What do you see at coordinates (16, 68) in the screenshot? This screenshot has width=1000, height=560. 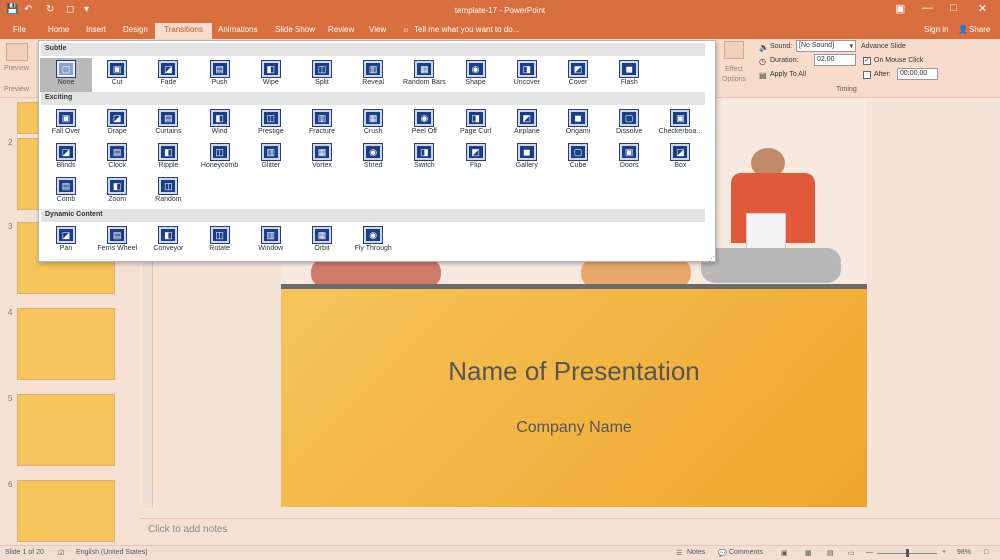 I see `preview-button: Preview` at bounding box center [16, 68].